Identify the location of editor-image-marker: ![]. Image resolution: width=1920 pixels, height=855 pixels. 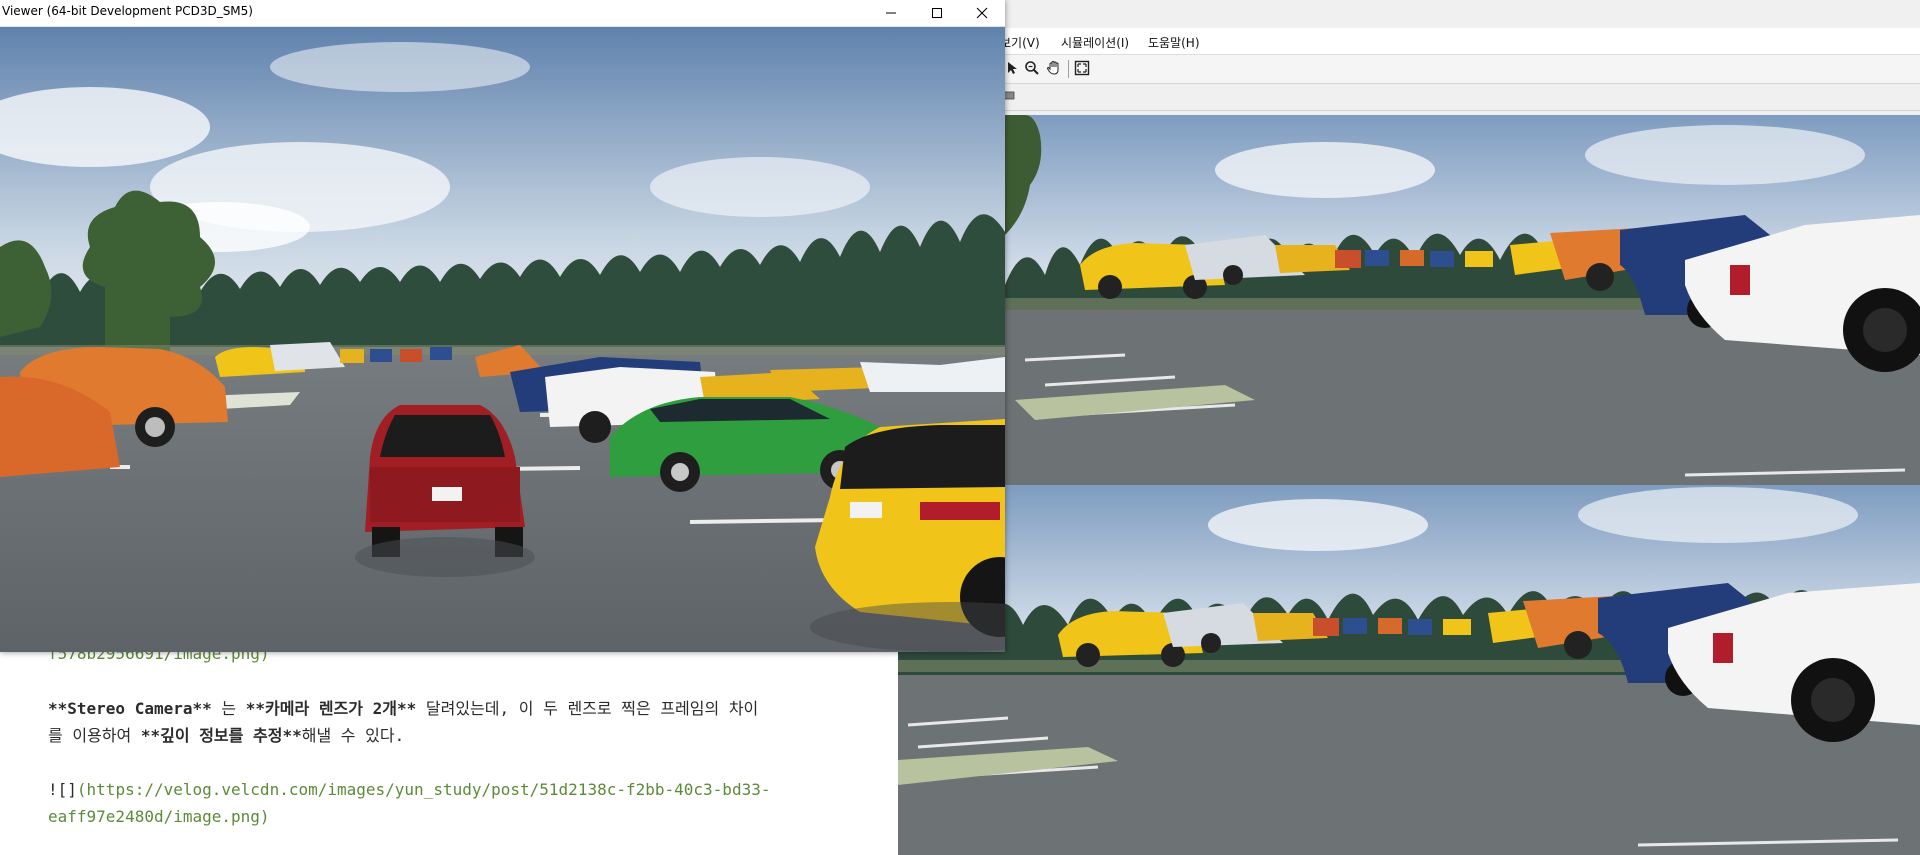
(62, 789).